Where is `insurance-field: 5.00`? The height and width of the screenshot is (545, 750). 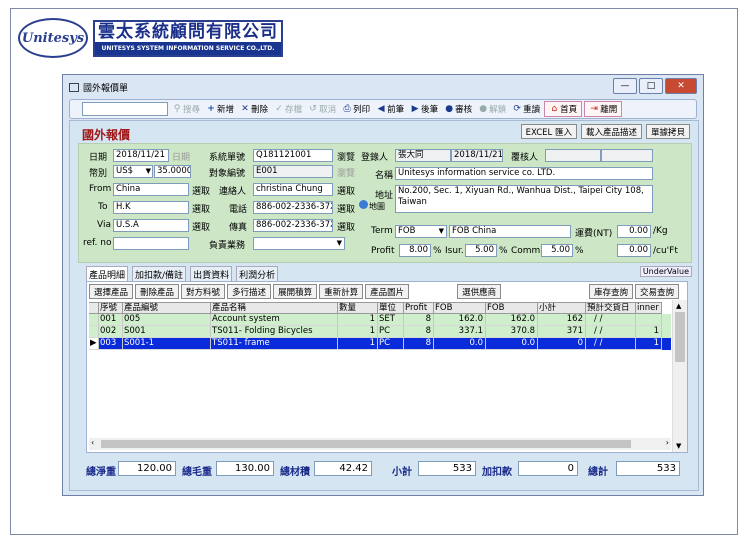 insurance-field: 5.00 is located at coordinates (481, 250).